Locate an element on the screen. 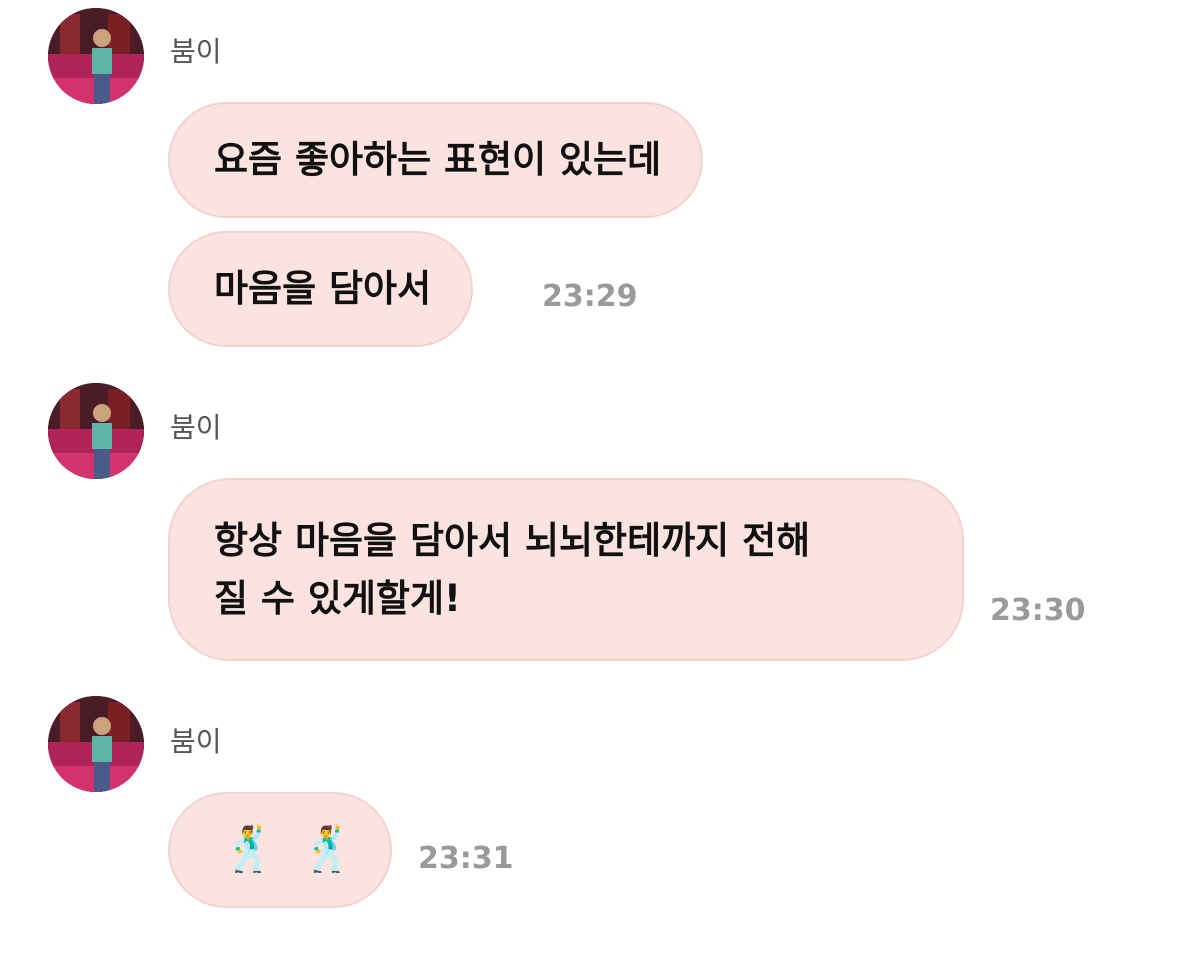 This screenshot has height=964, width=1200. message-text: 요즘 좋아하는 표현이 있는데 is located at coordinates (438, 159).